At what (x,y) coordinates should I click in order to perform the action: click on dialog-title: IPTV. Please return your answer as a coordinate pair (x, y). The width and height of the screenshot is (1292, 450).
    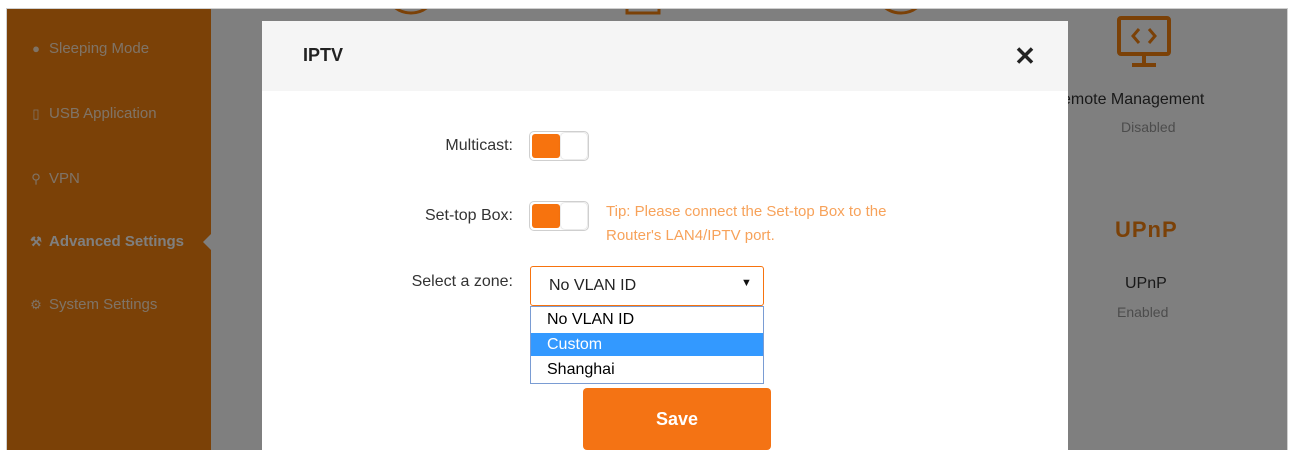
    Looking at the image, I should click on (323, 55).